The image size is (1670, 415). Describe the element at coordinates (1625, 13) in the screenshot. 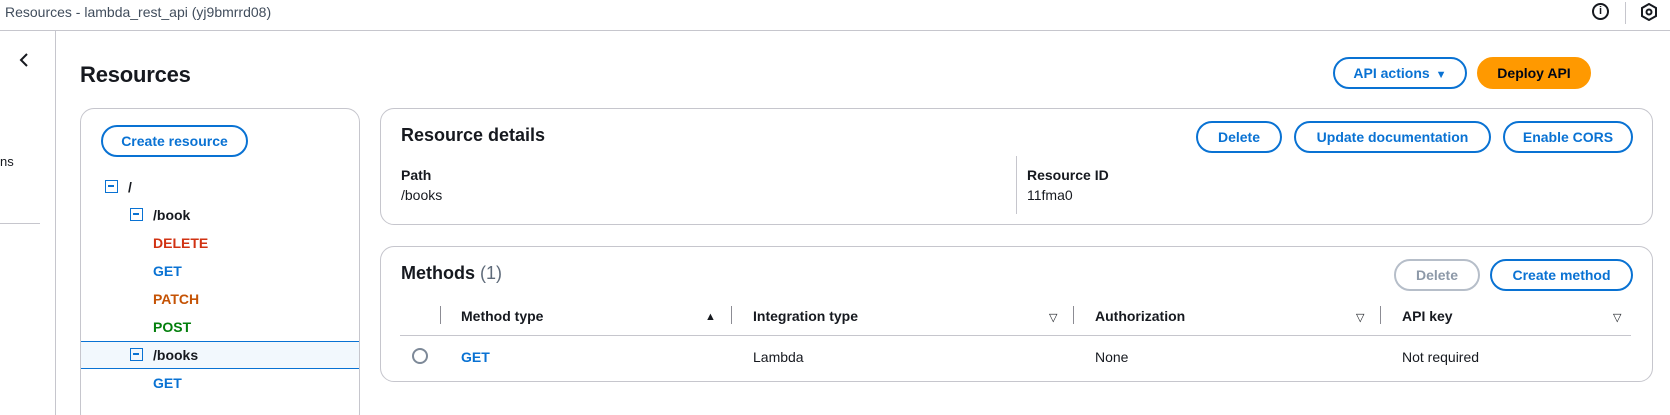

I see `topbar-divider` at that location.